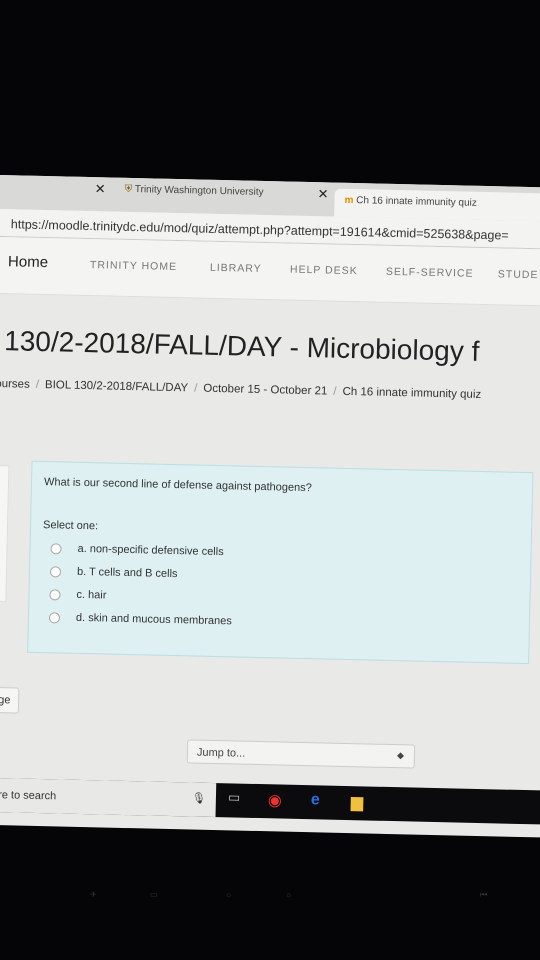  I want to click on microphone-icon: 🎙, so click(199, 798).